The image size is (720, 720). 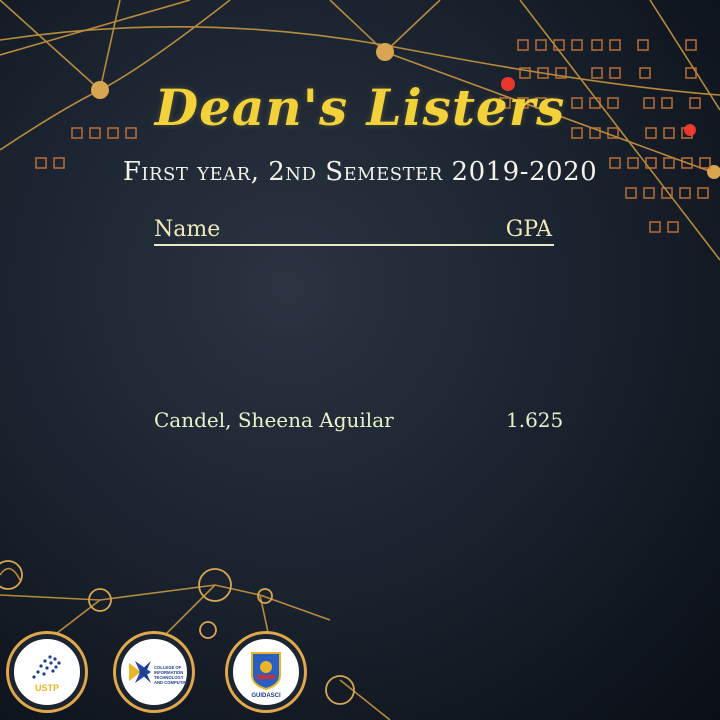 I want to click on page-title: Dean's Listers, so click(x=360, y=107).